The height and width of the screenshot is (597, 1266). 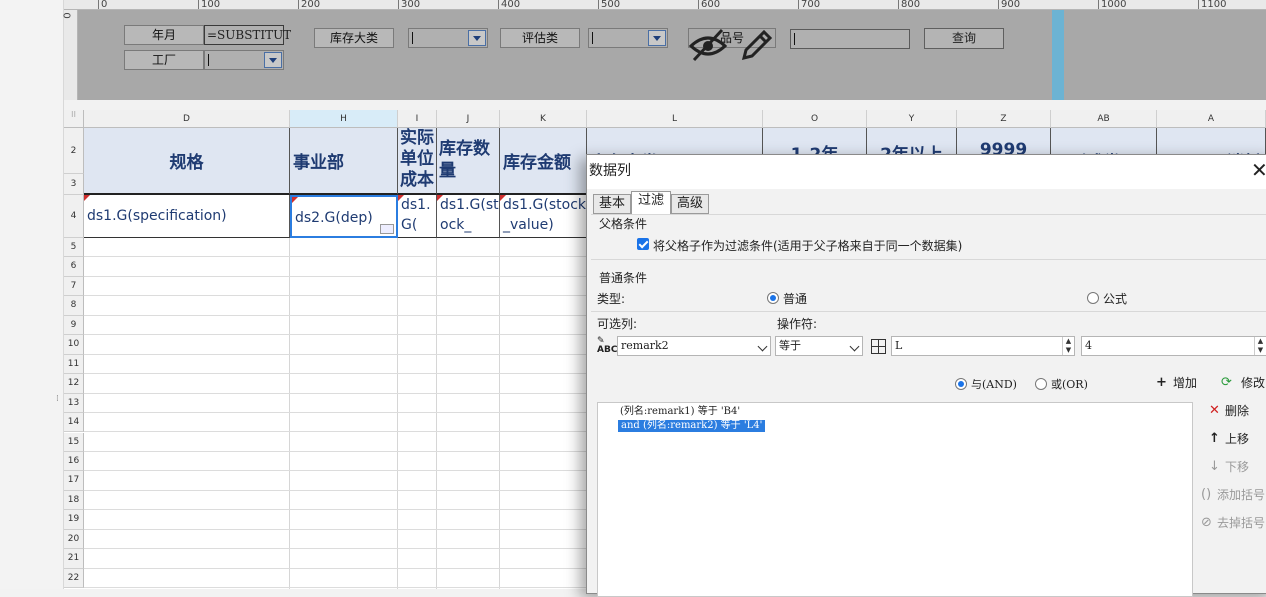 What do you see at coordinates (797, 324) in the screenshot?
I see `operator-label: 操作符:` at bounding box center [797, 324].